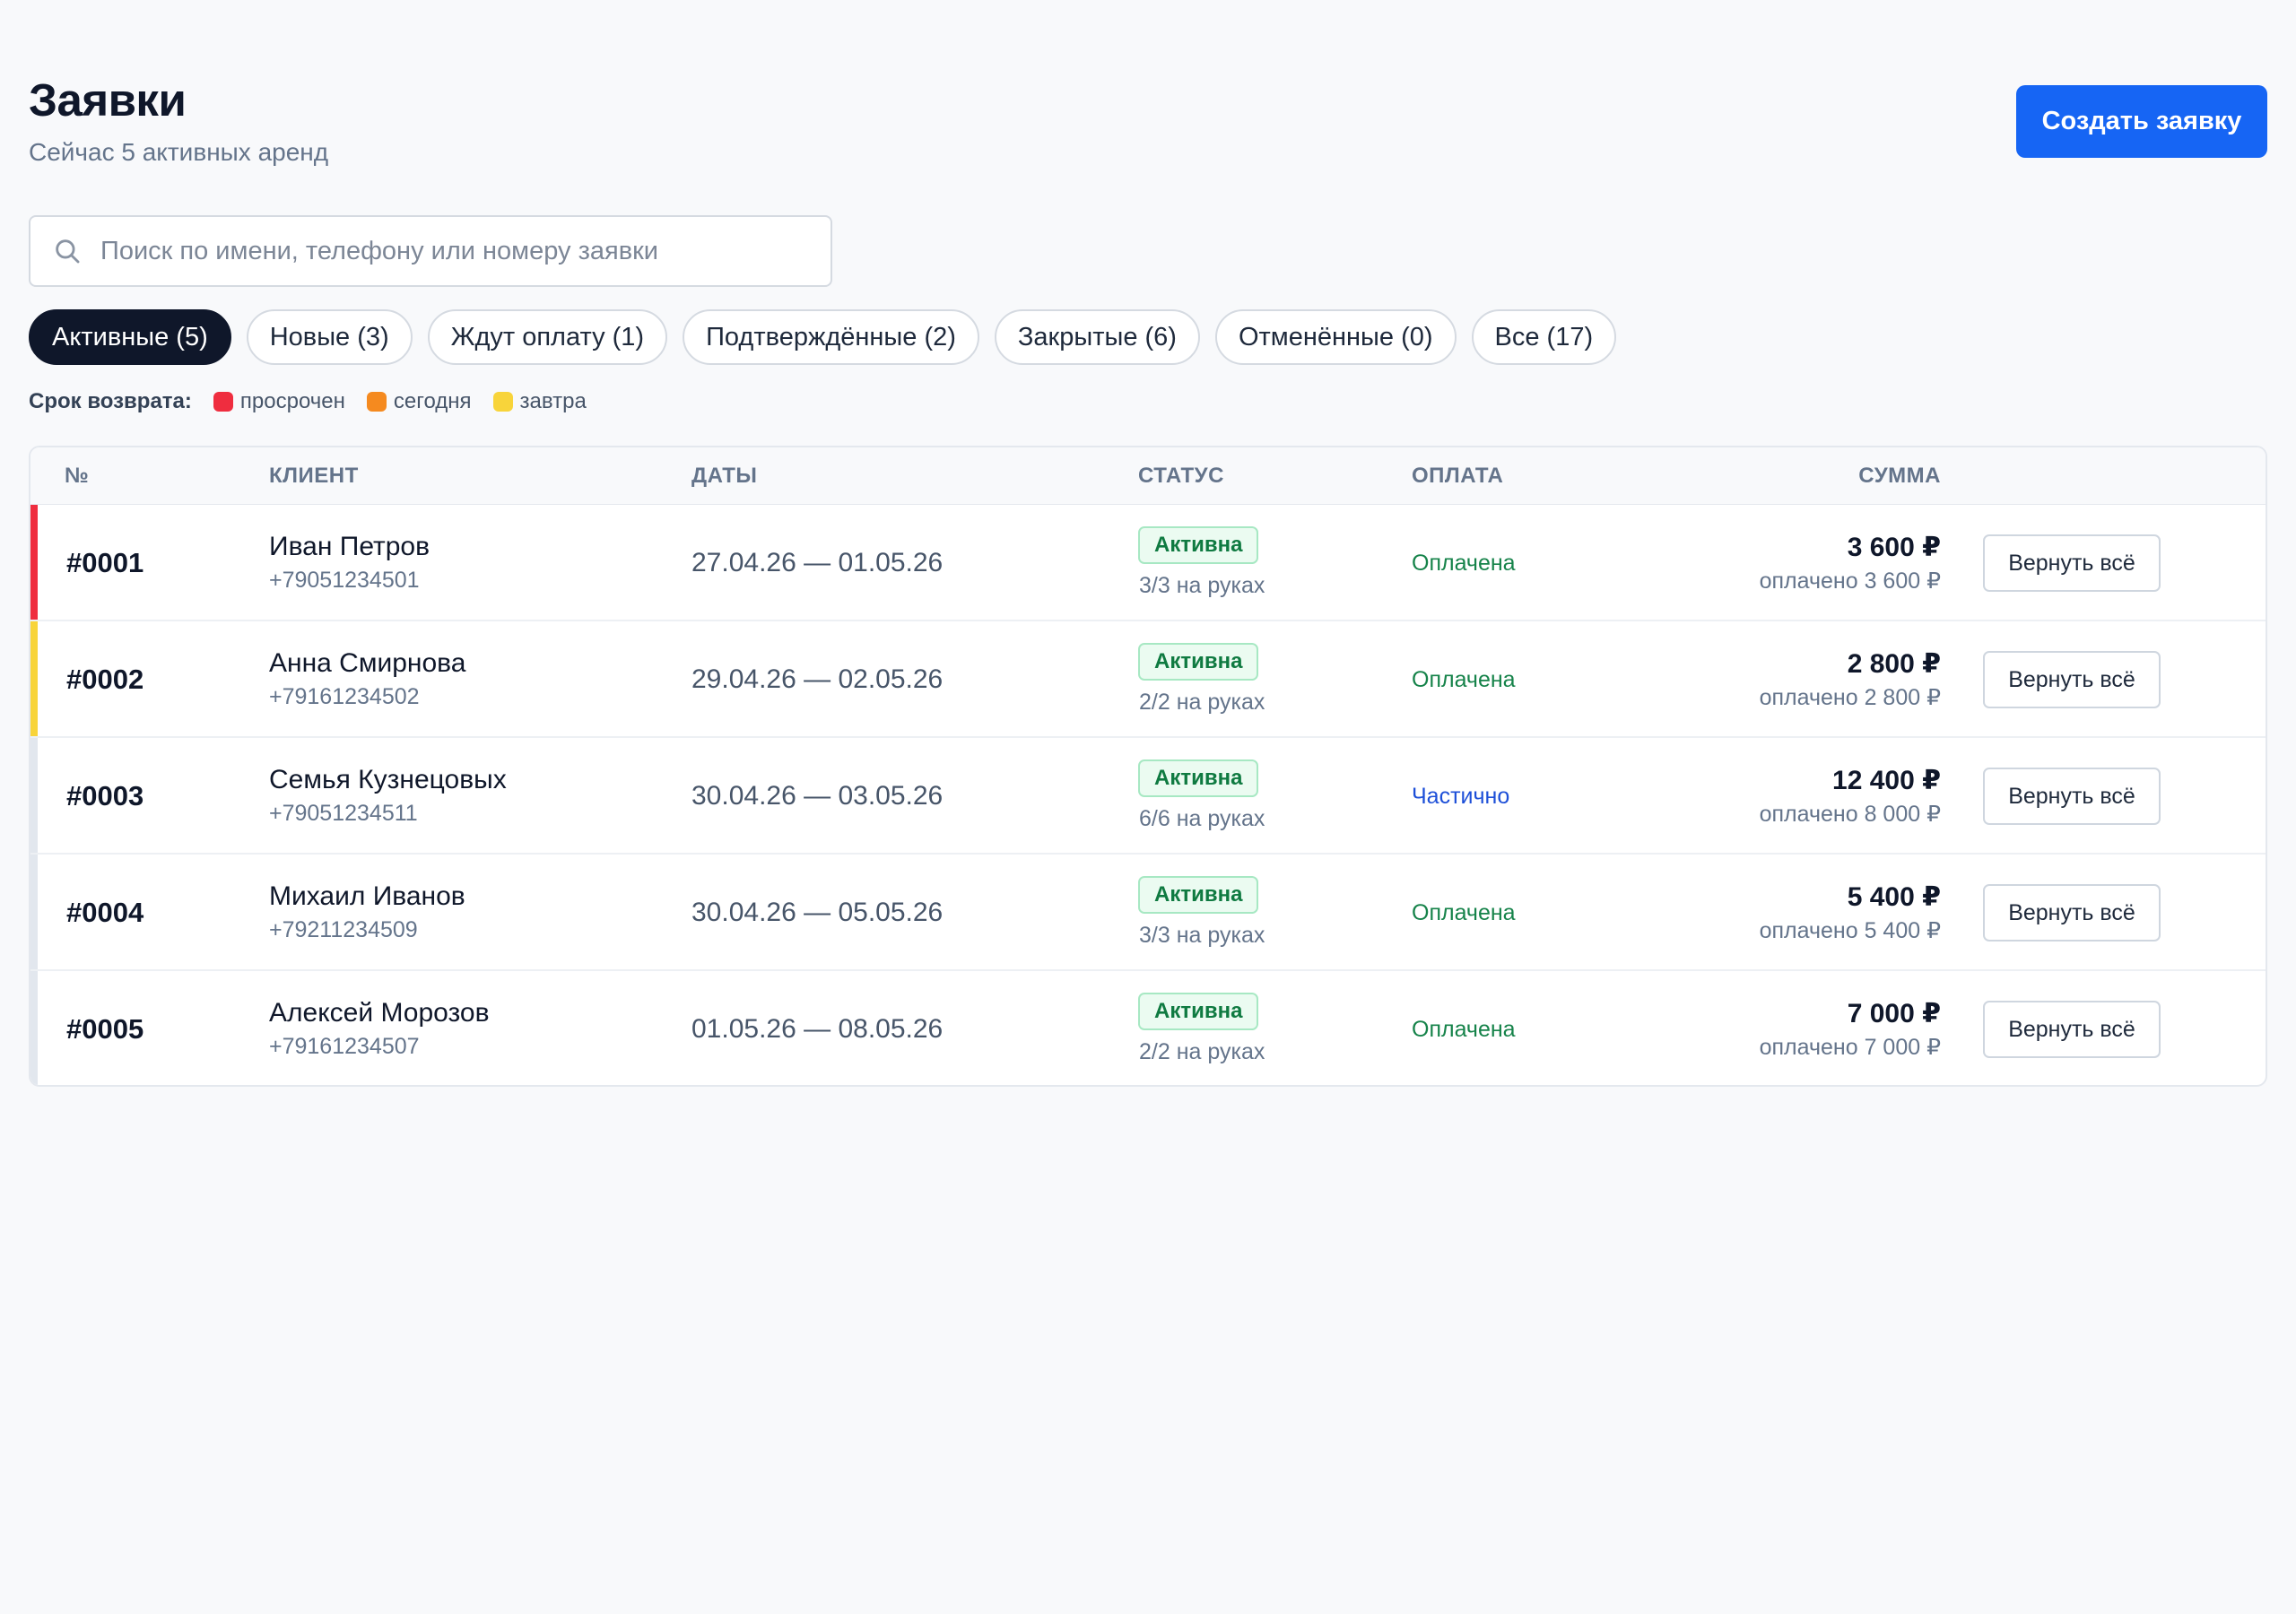 This screenshot has height=1614, width=2296. I want to click on paid-amount: оплачено 8 000 ₽, so click(1850, 814).